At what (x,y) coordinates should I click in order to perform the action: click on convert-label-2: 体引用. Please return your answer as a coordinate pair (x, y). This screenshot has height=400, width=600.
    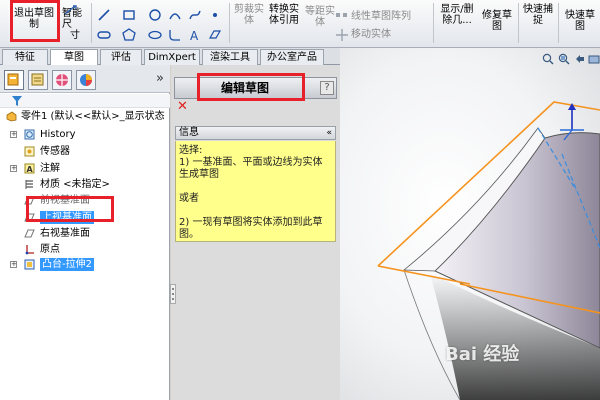
    Looking at the image, I should click on (284, 20).